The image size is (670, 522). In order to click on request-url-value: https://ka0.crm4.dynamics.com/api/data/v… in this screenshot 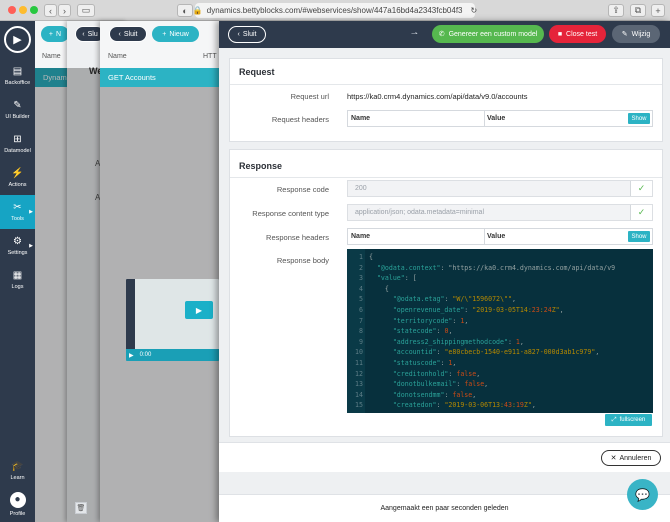, I will do `click(437, 96)`.